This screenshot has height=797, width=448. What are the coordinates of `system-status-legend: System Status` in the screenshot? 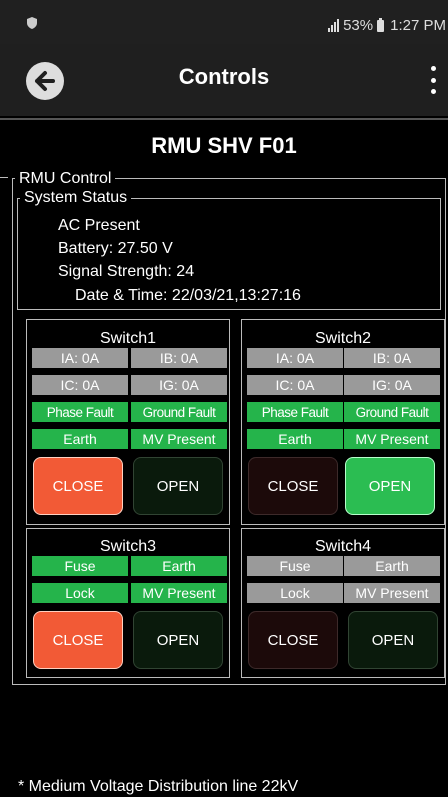 It's located at (76, 198).